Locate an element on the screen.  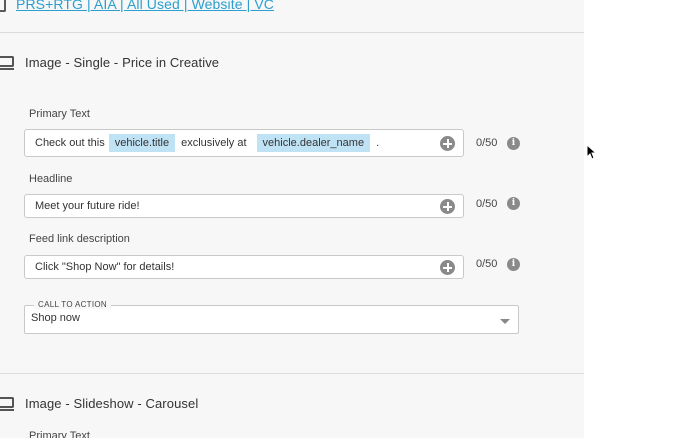
feed-link-description-label: Feed link description is located at coordinates (79, 239).